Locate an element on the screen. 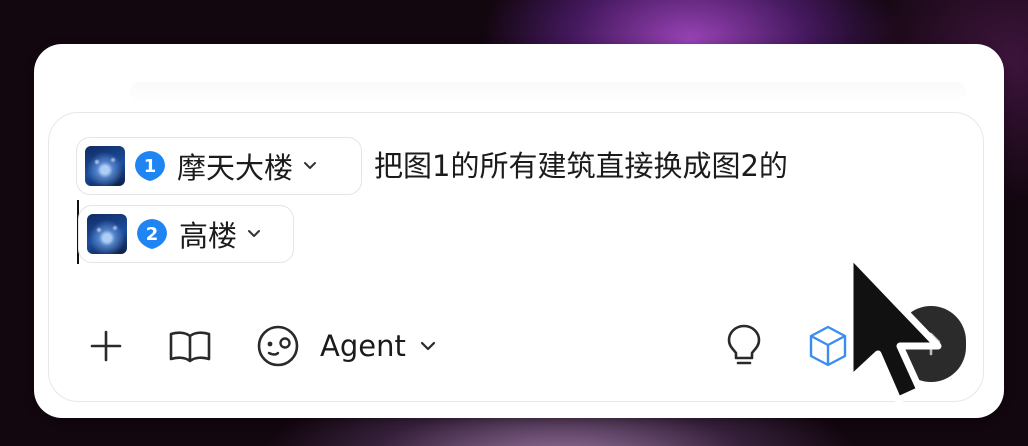  agent-mode-selector: Agent is located at coordinates (356, 346).